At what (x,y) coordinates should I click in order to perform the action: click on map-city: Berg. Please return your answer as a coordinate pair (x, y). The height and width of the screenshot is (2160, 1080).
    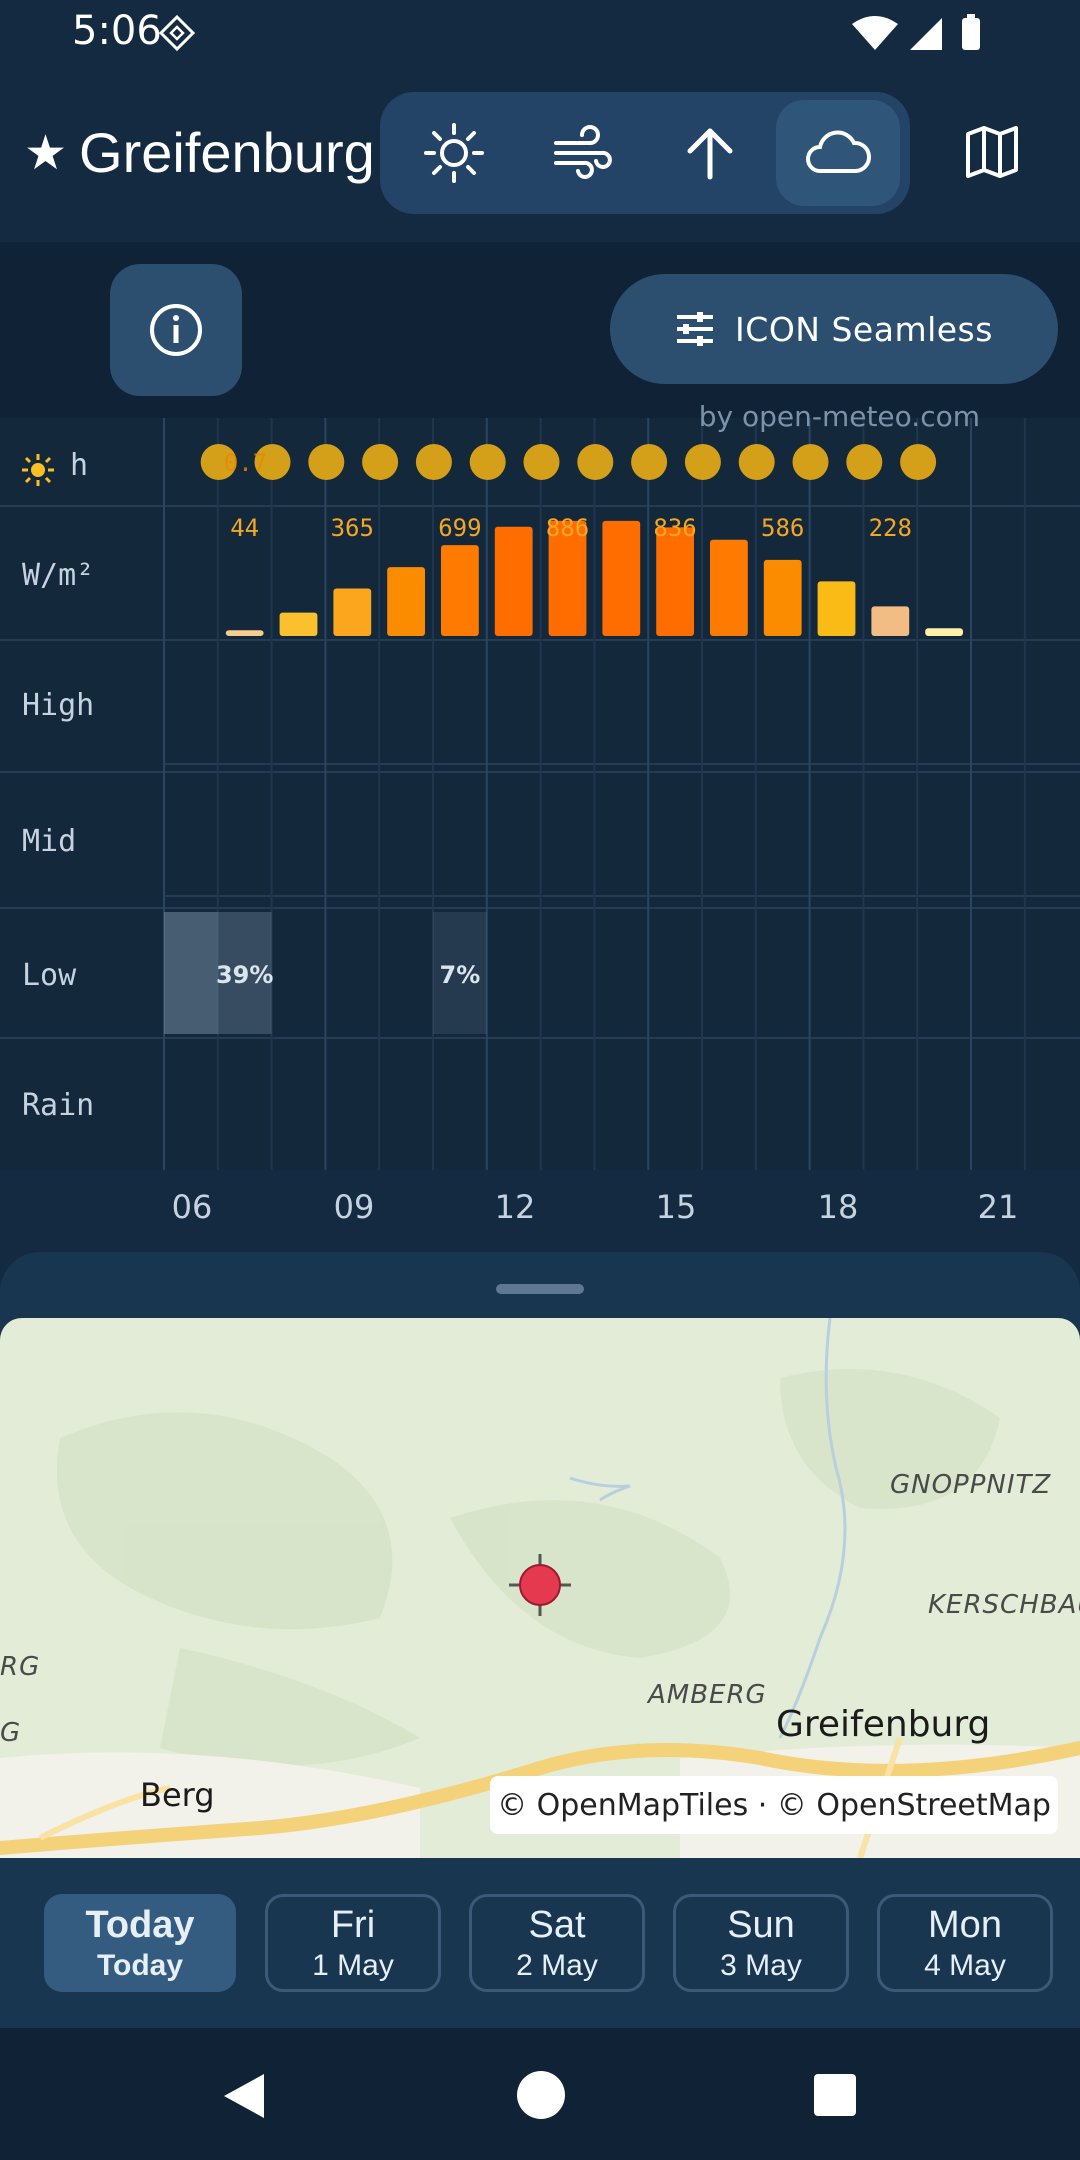
    Looking at the image, I should click on (177, 1795).